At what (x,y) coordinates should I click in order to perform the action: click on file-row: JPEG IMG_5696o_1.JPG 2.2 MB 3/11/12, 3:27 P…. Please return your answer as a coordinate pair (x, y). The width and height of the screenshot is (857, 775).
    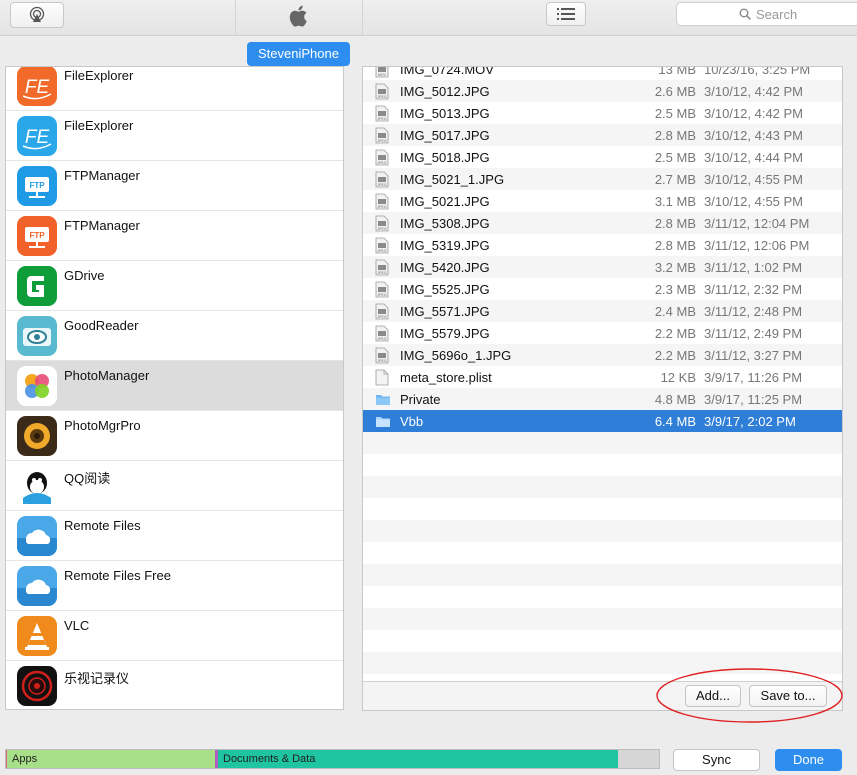
    Looking at the image, I should click on (602, 355).